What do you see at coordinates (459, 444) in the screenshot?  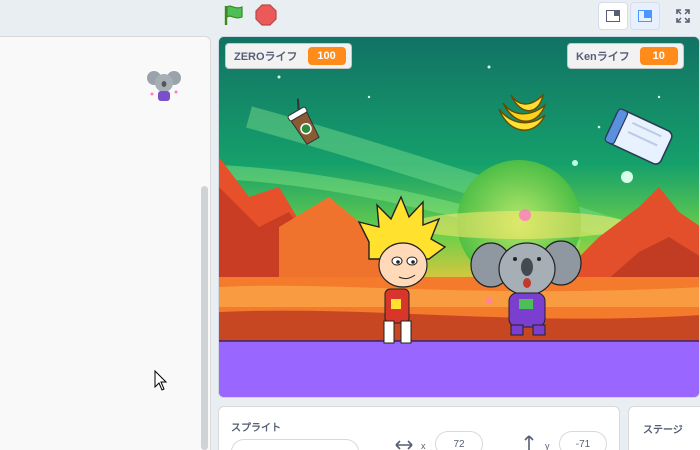 I see `x-value: 72` at bounding box center [459, 444].